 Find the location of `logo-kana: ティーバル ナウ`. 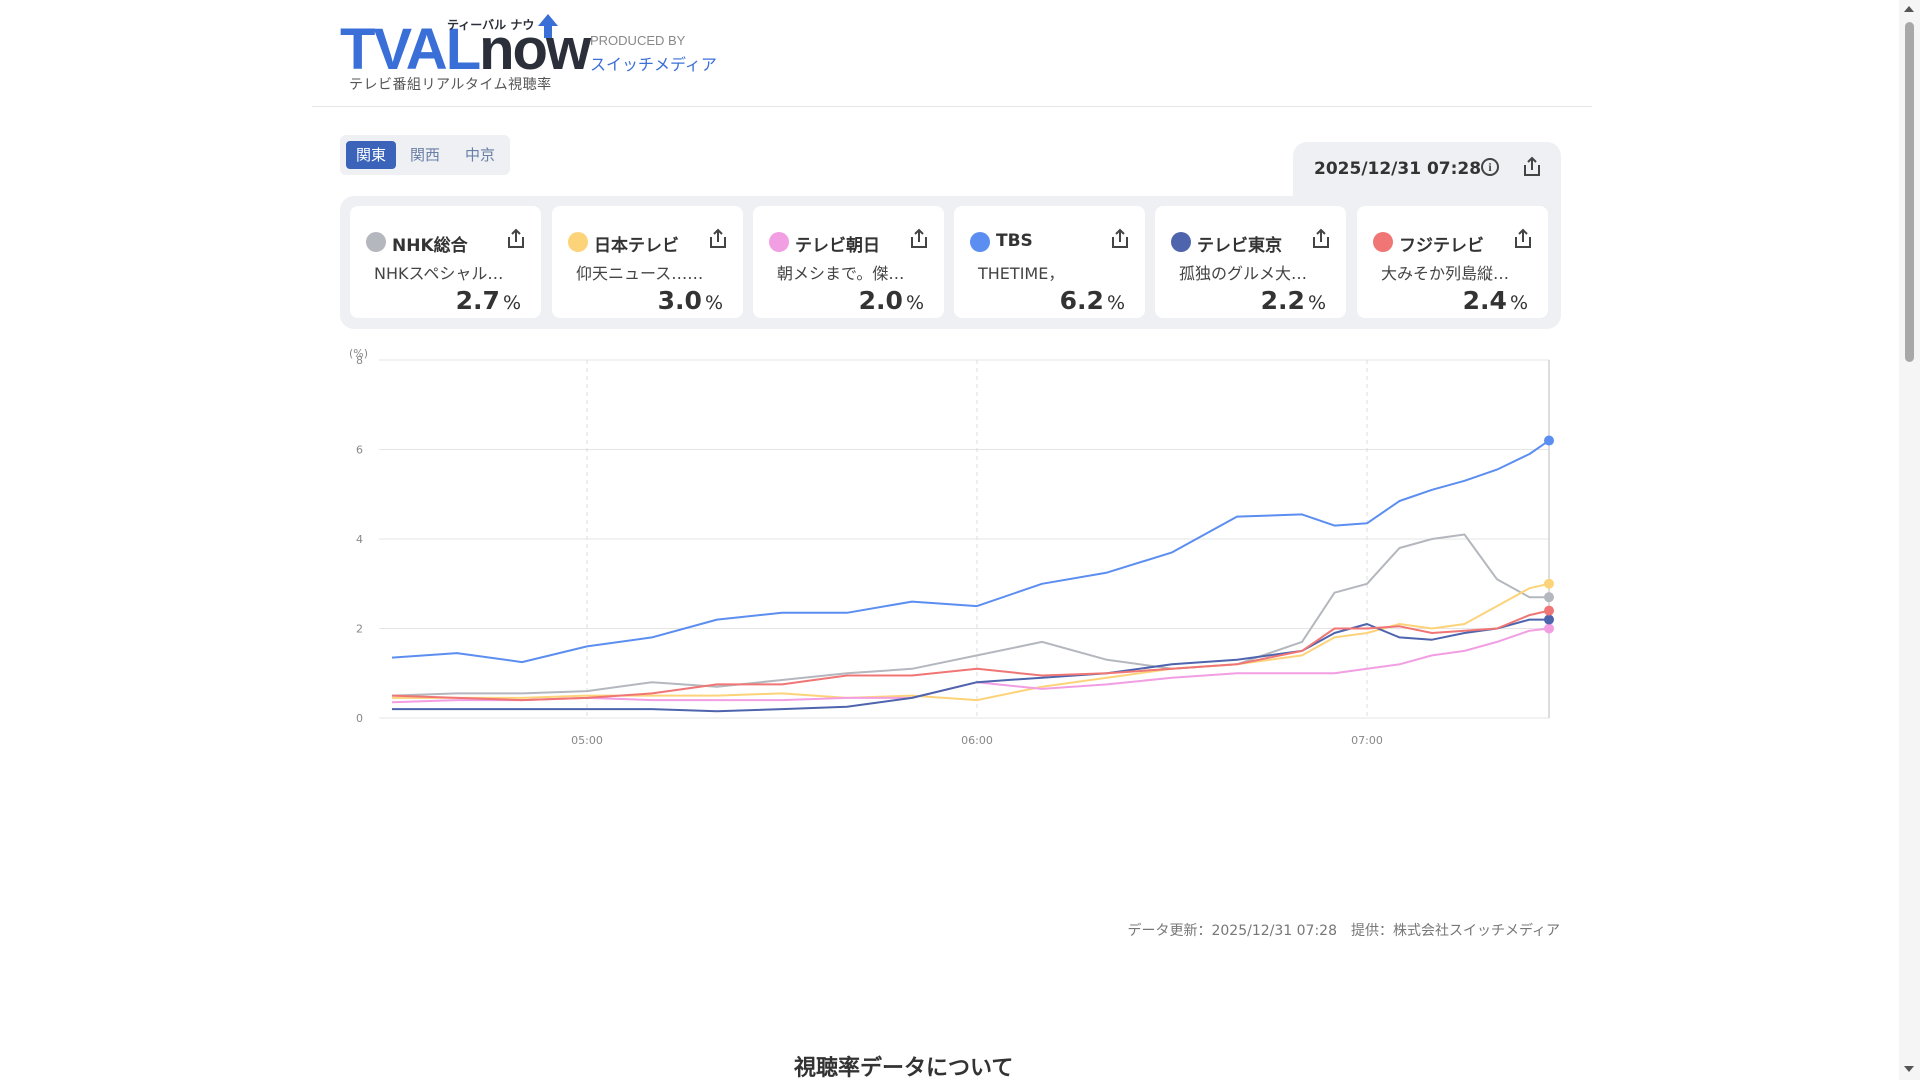

logo-kana: ティーバル ナウ is located at coordinates (491, 25).